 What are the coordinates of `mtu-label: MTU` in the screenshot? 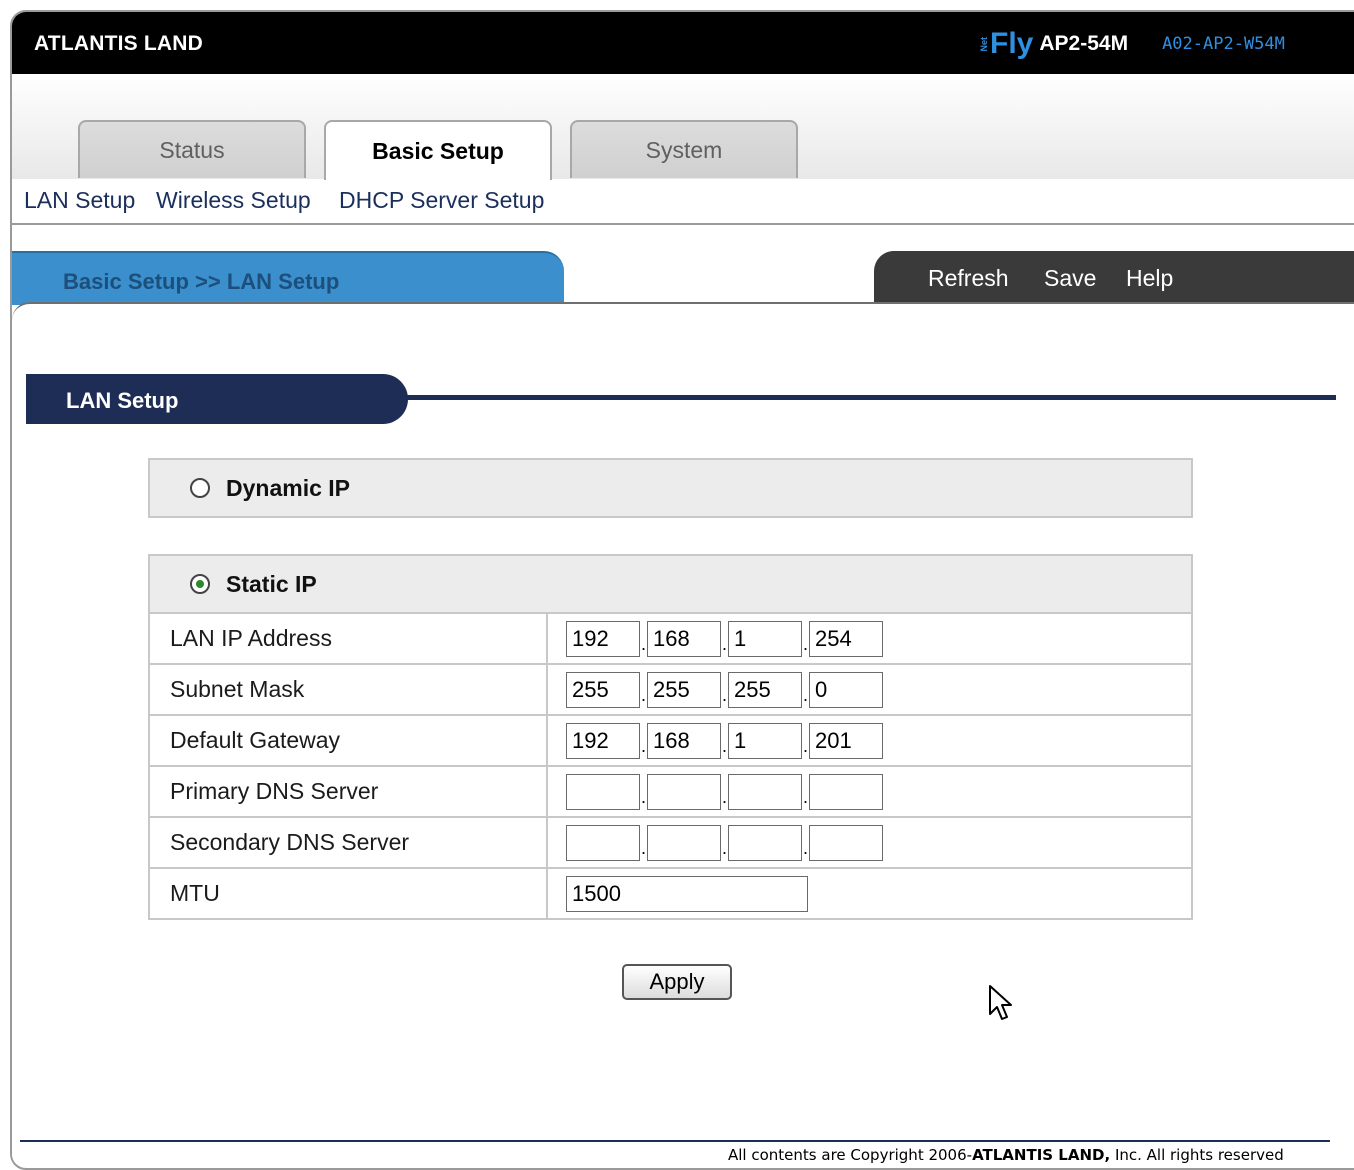 It's located at (349, 892).